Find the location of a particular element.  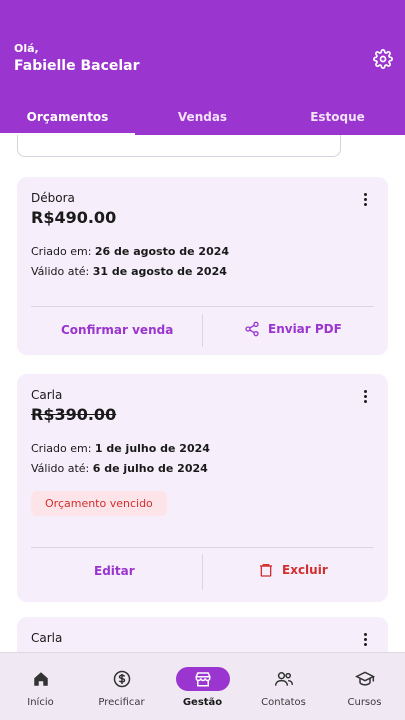

edit-label: Editar is located at coordinates (114, 571).